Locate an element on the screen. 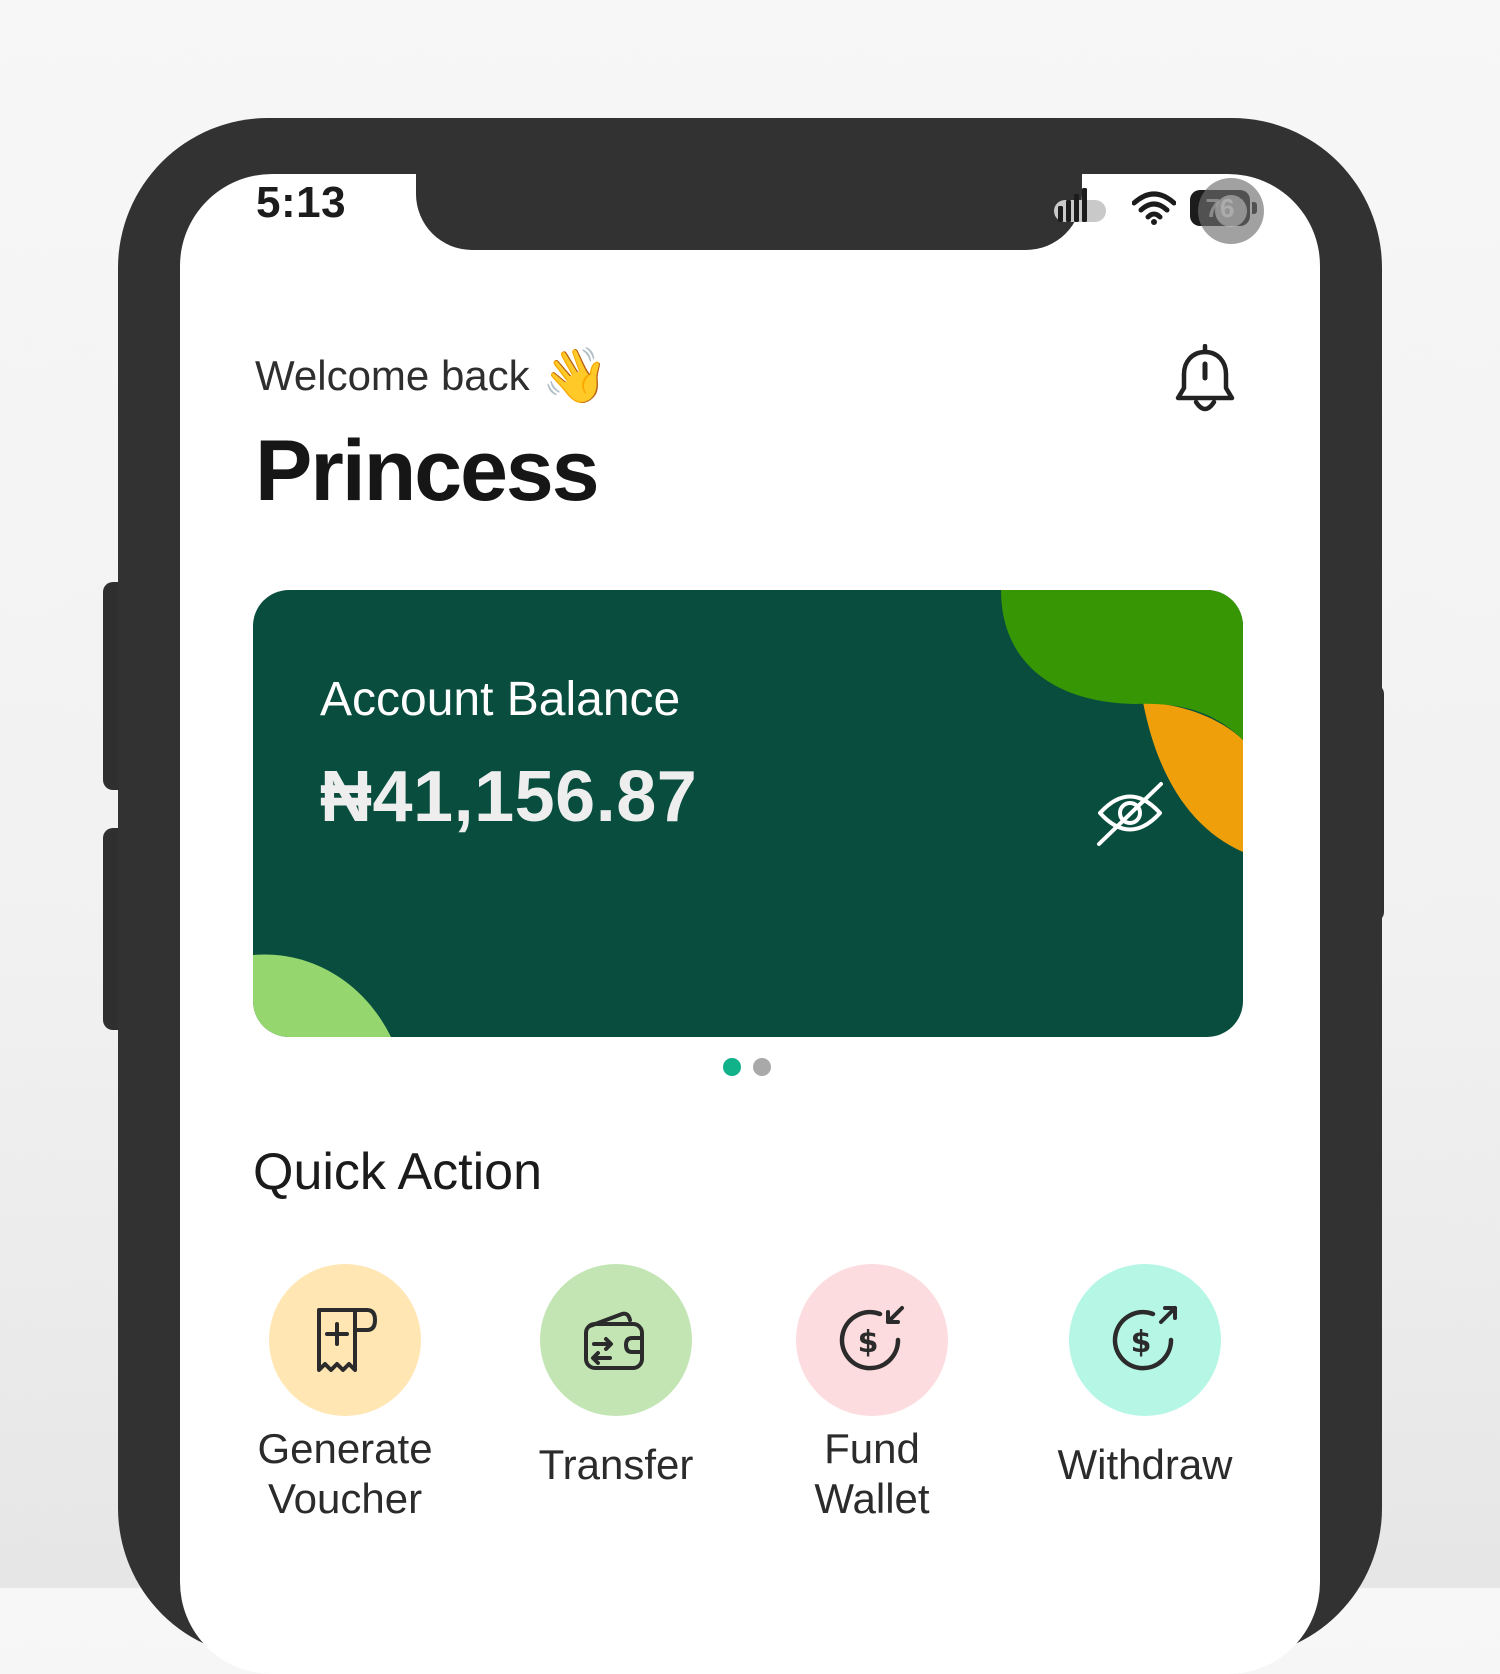 The height and width of the screenshot is (1674, 1500). carousel-pagination is located at coordinates (747, 1067).